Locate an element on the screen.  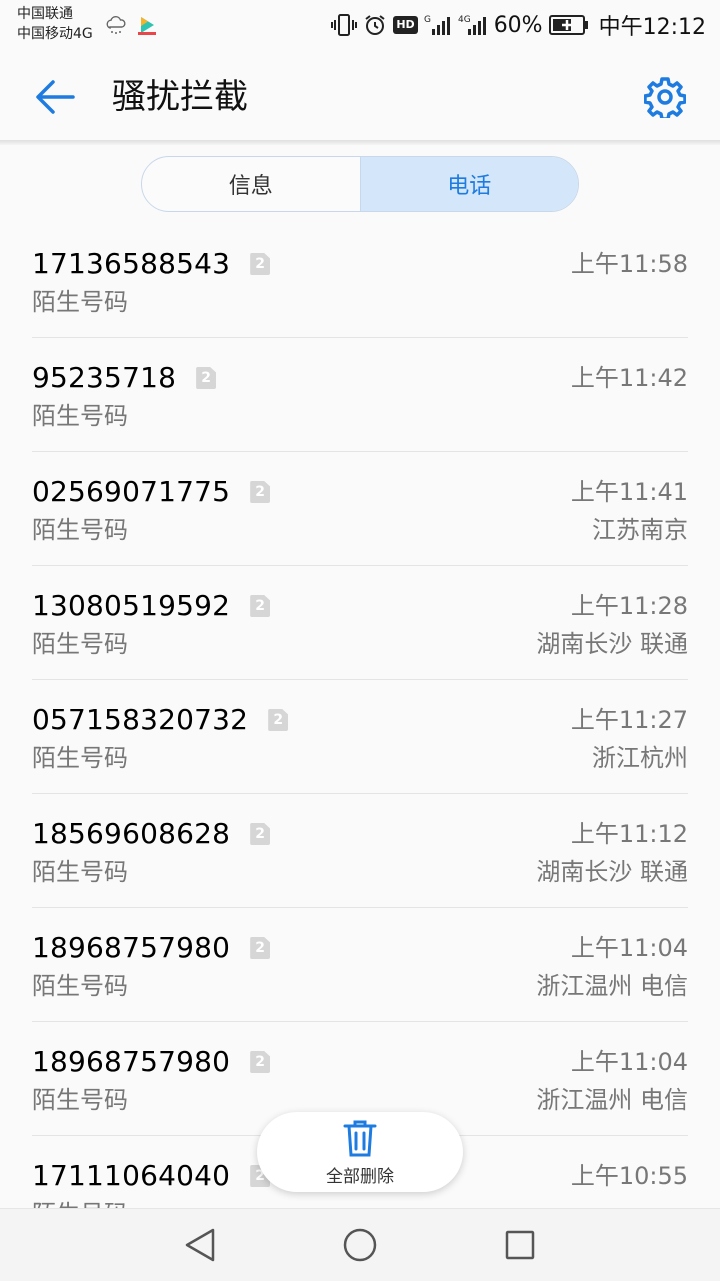
battery-percent: 60% is located at coordinates (518, 25).